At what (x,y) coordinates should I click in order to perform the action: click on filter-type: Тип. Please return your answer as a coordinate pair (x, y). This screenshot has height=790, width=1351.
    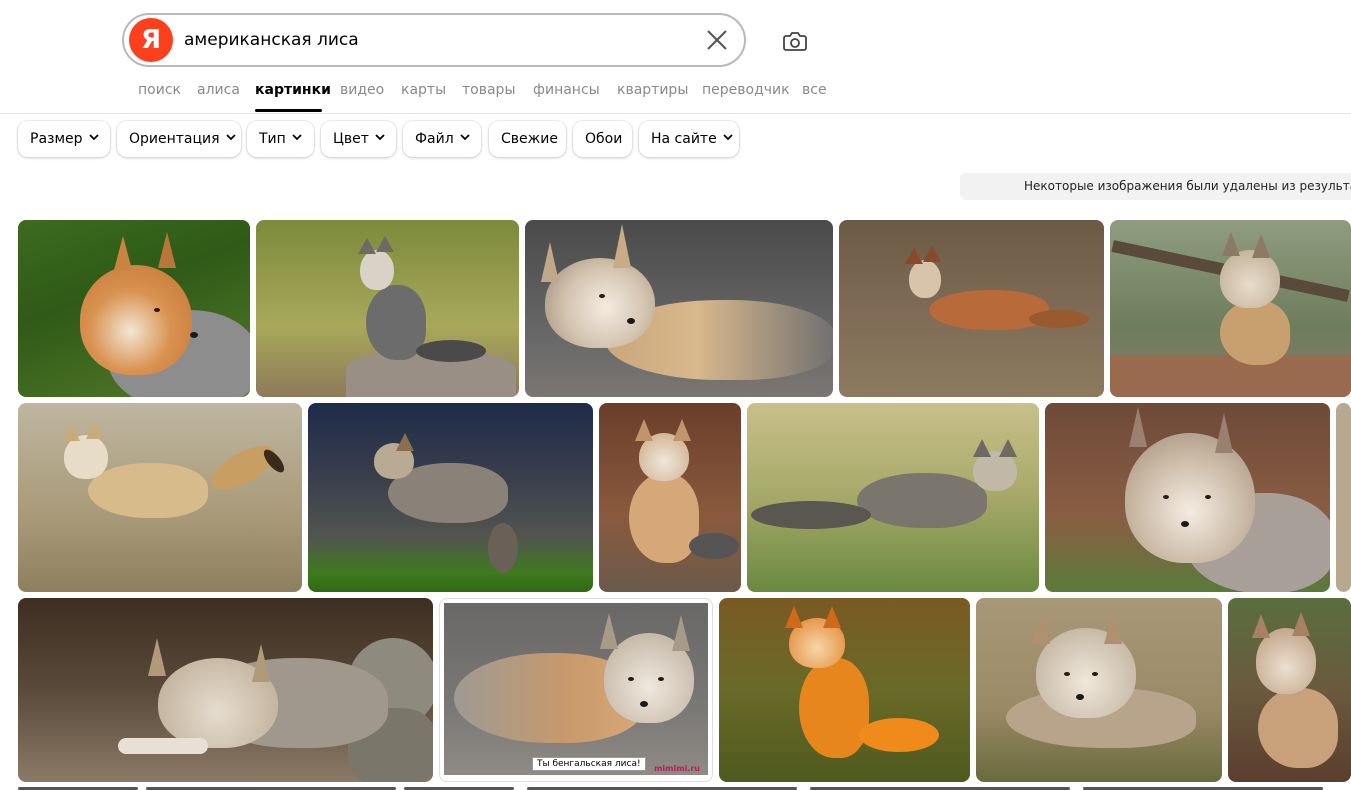
    Looking at the image, I should click on (280, 139).